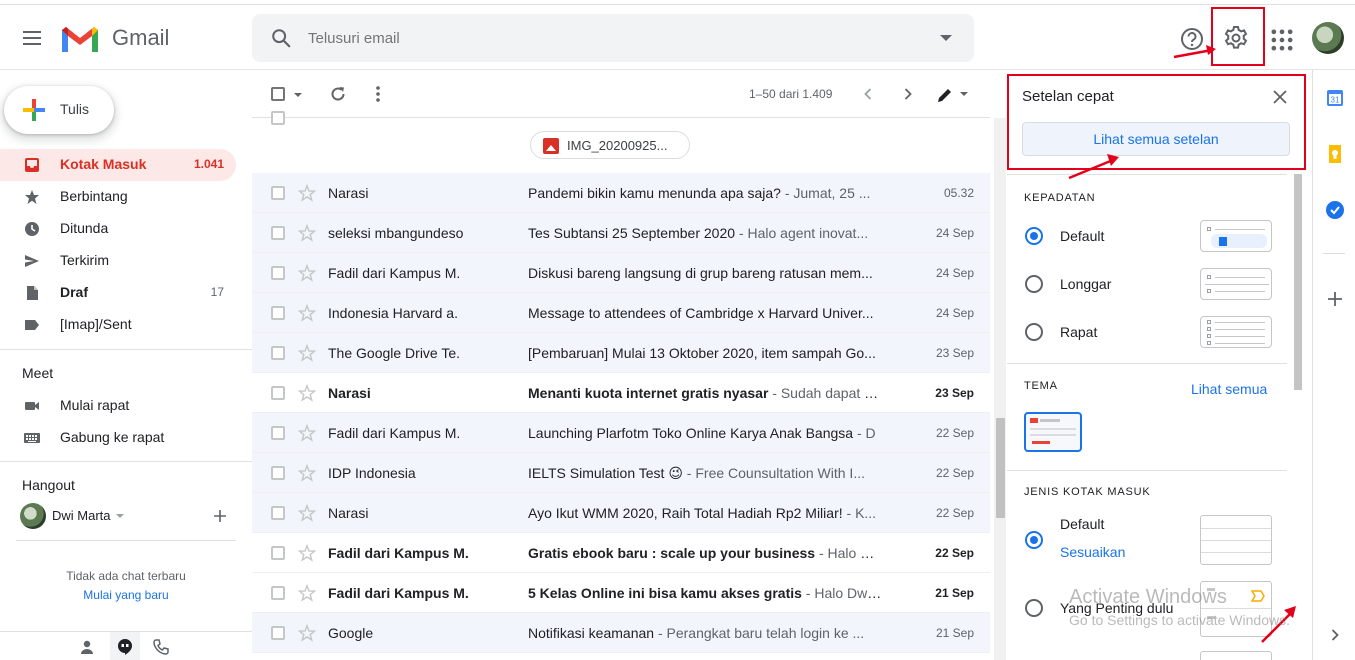 This screenshot has height=660, width=1355. Describe the element at coordinates (118, 197) in the screenshot. I see `sidebar-item-starred: Berbintang` at that location.